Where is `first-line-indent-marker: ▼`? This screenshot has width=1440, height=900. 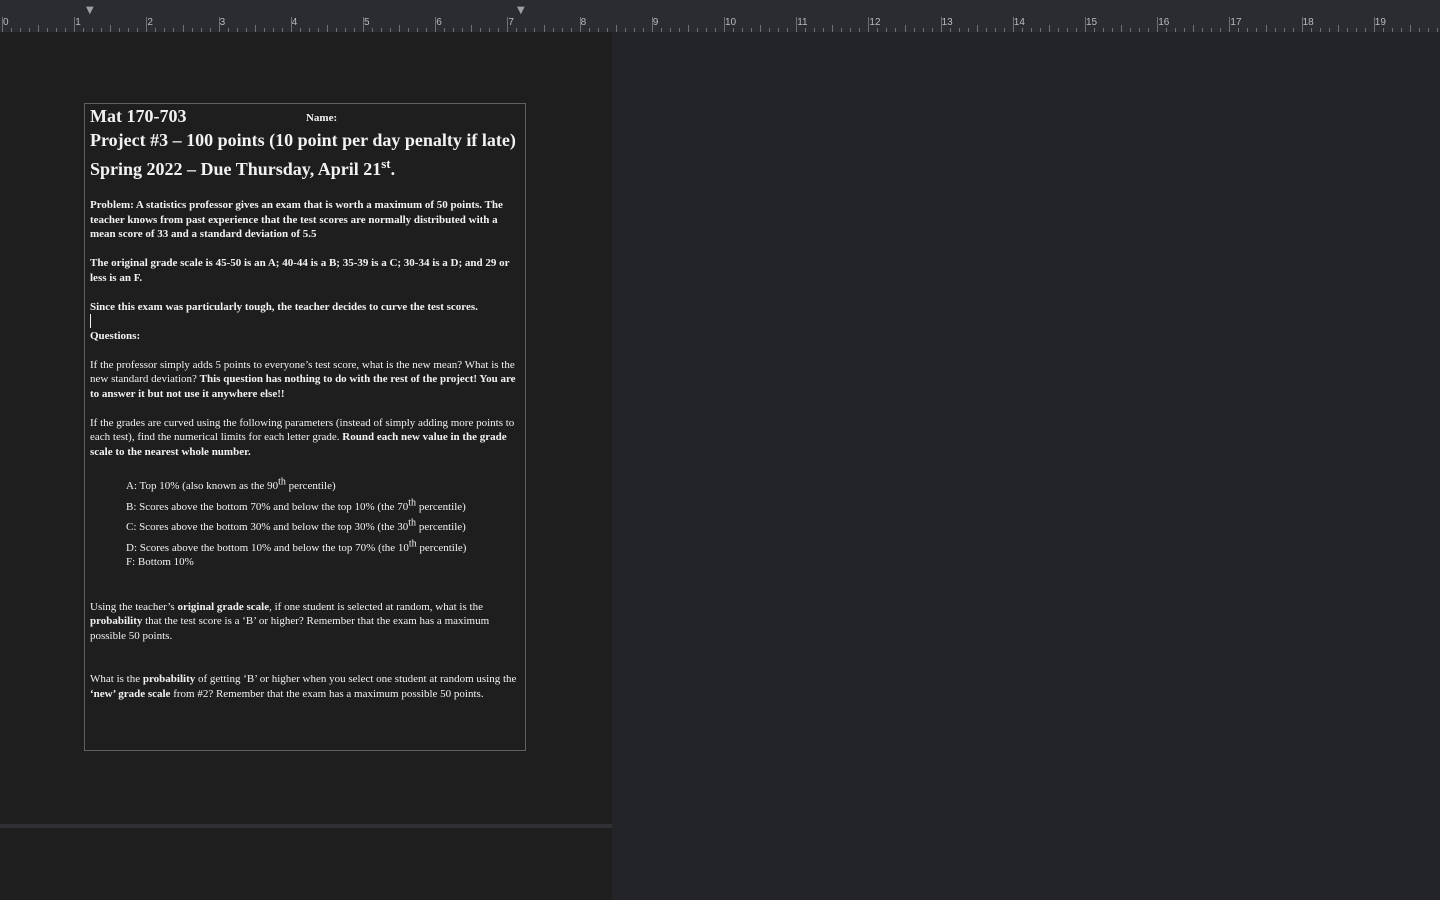 first-line-indent-marker: ▼ is located at coordinates (90, 11).